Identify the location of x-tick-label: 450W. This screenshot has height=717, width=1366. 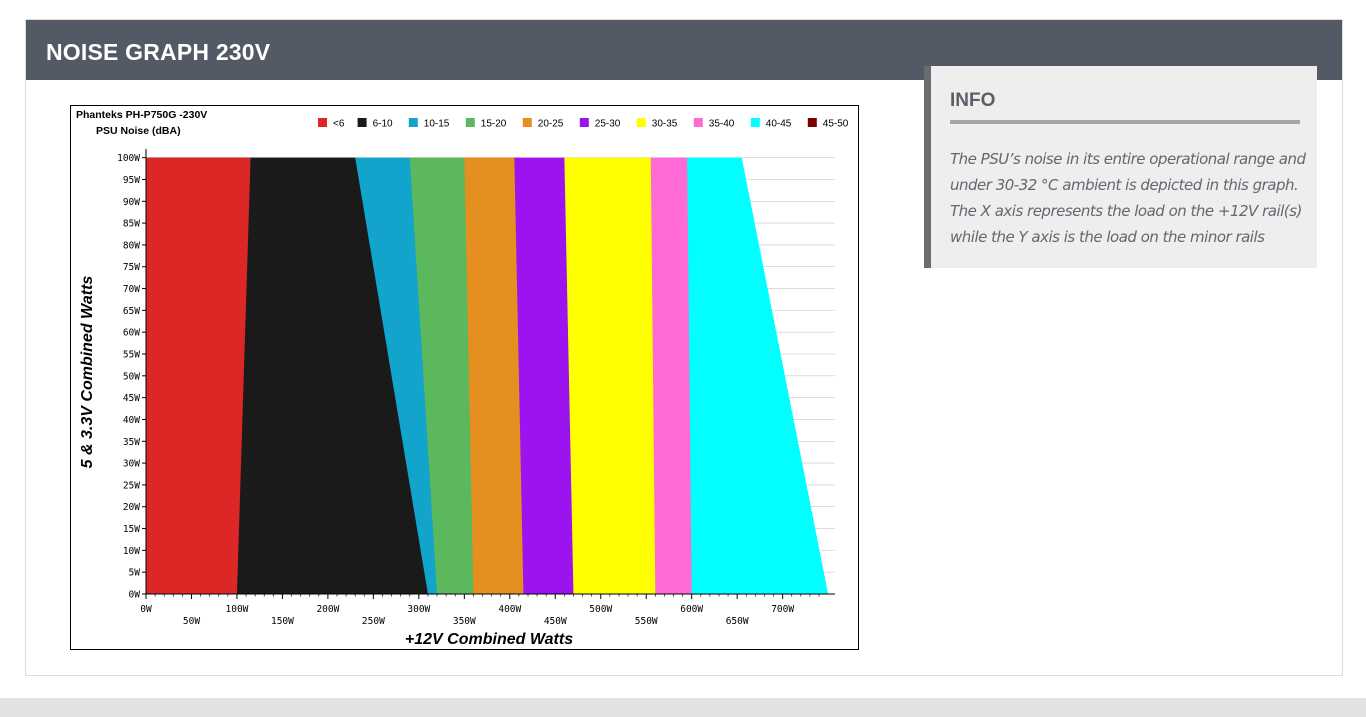
(555, 621).